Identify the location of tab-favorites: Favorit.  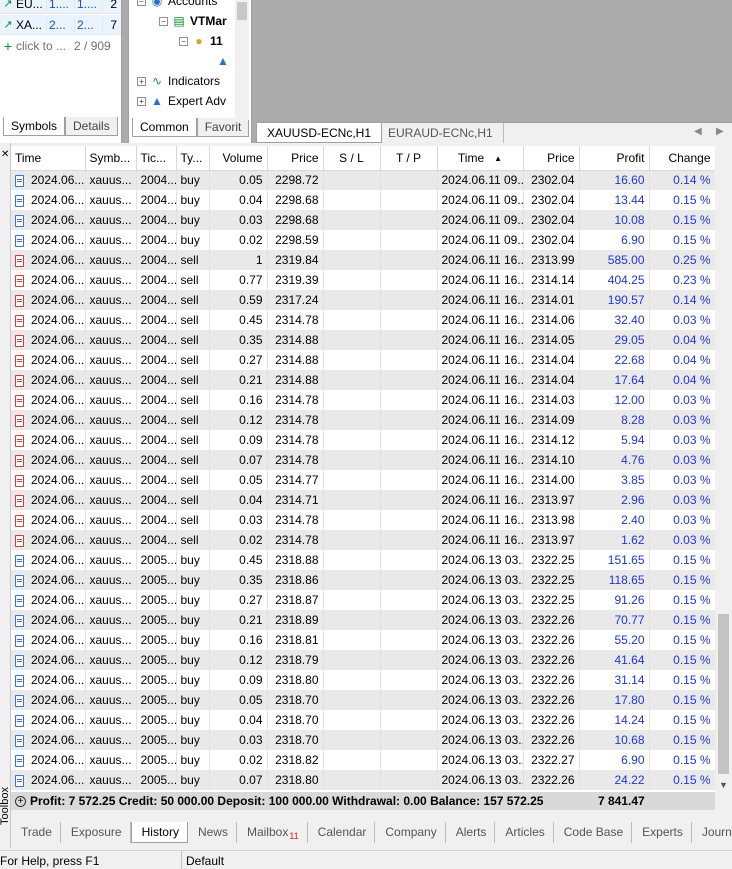
(223, 127).